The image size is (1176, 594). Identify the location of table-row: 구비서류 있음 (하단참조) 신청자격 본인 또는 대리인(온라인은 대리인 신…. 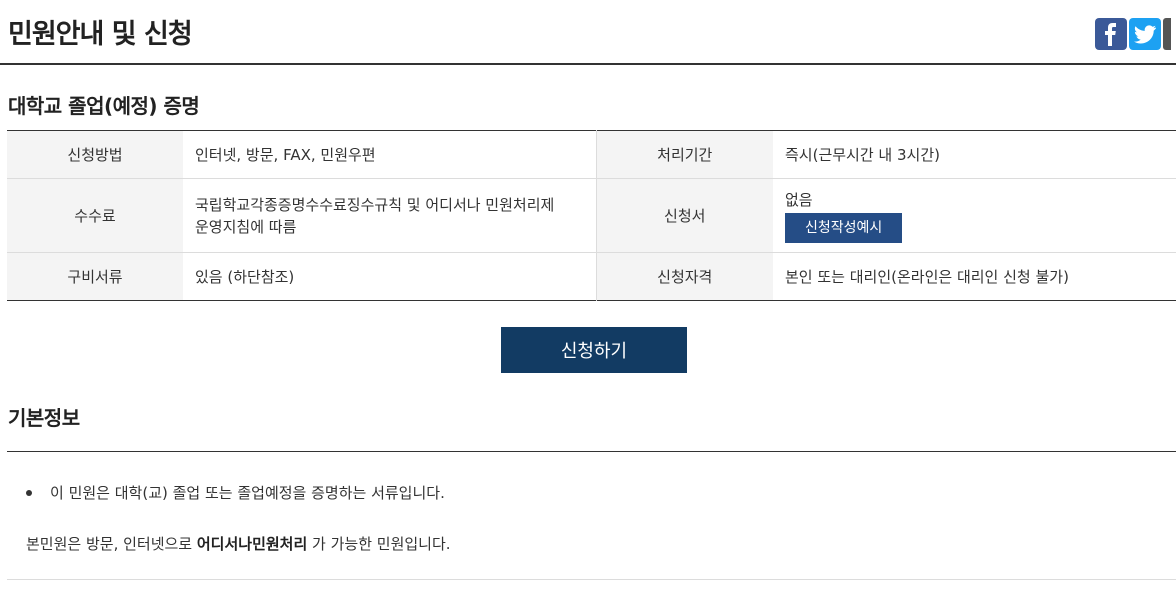
(591, 276).